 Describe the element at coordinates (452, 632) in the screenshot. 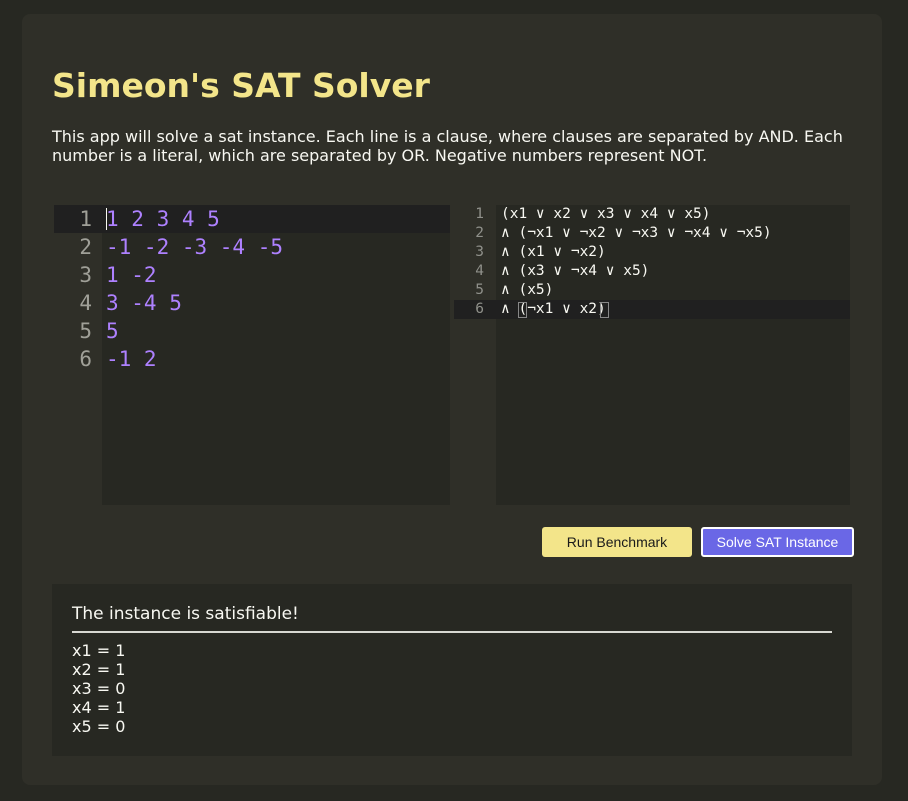

I see `divider` at that location.